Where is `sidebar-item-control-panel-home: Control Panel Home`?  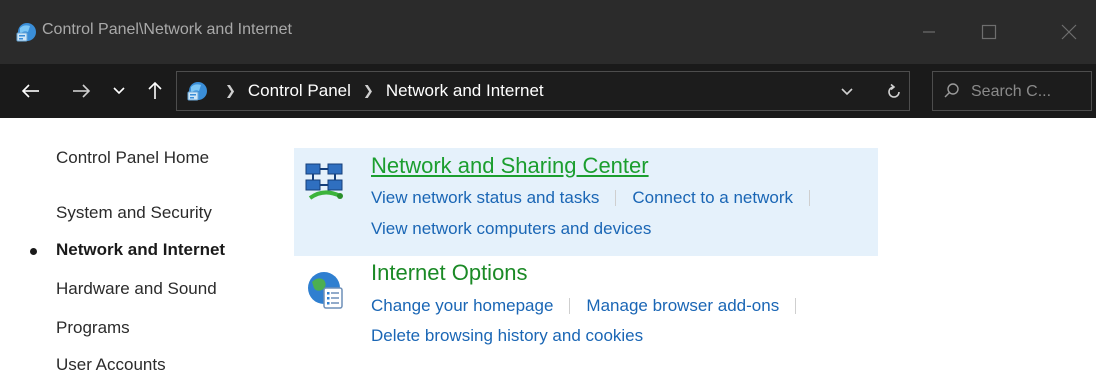
sidebar-item-control-panel-home: Control Panel Home is located at coordinates (132, 158).